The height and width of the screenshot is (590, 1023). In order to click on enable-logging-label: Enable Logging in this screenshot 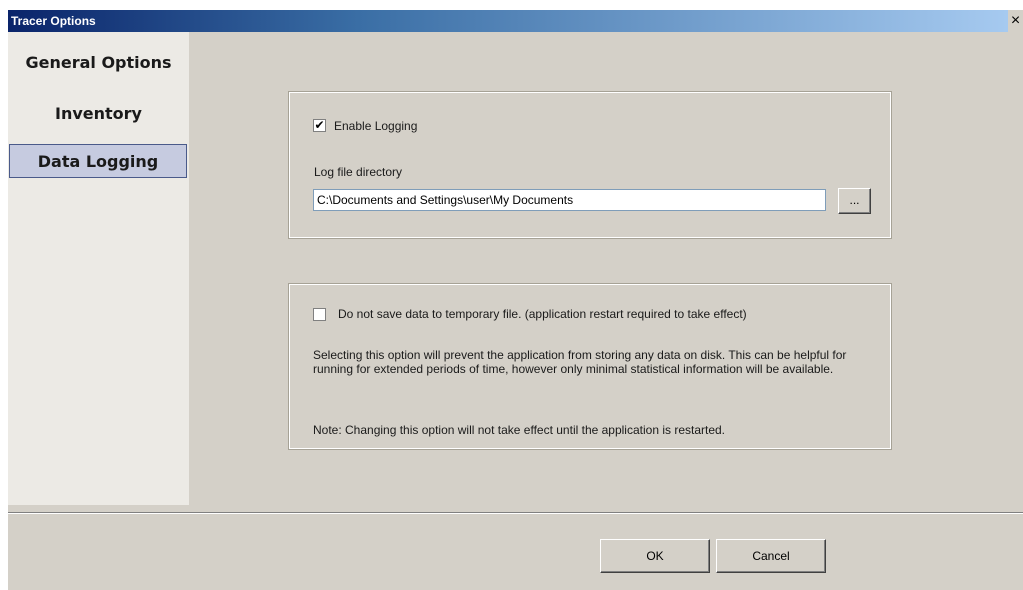, I will do `click(376, 126)`.